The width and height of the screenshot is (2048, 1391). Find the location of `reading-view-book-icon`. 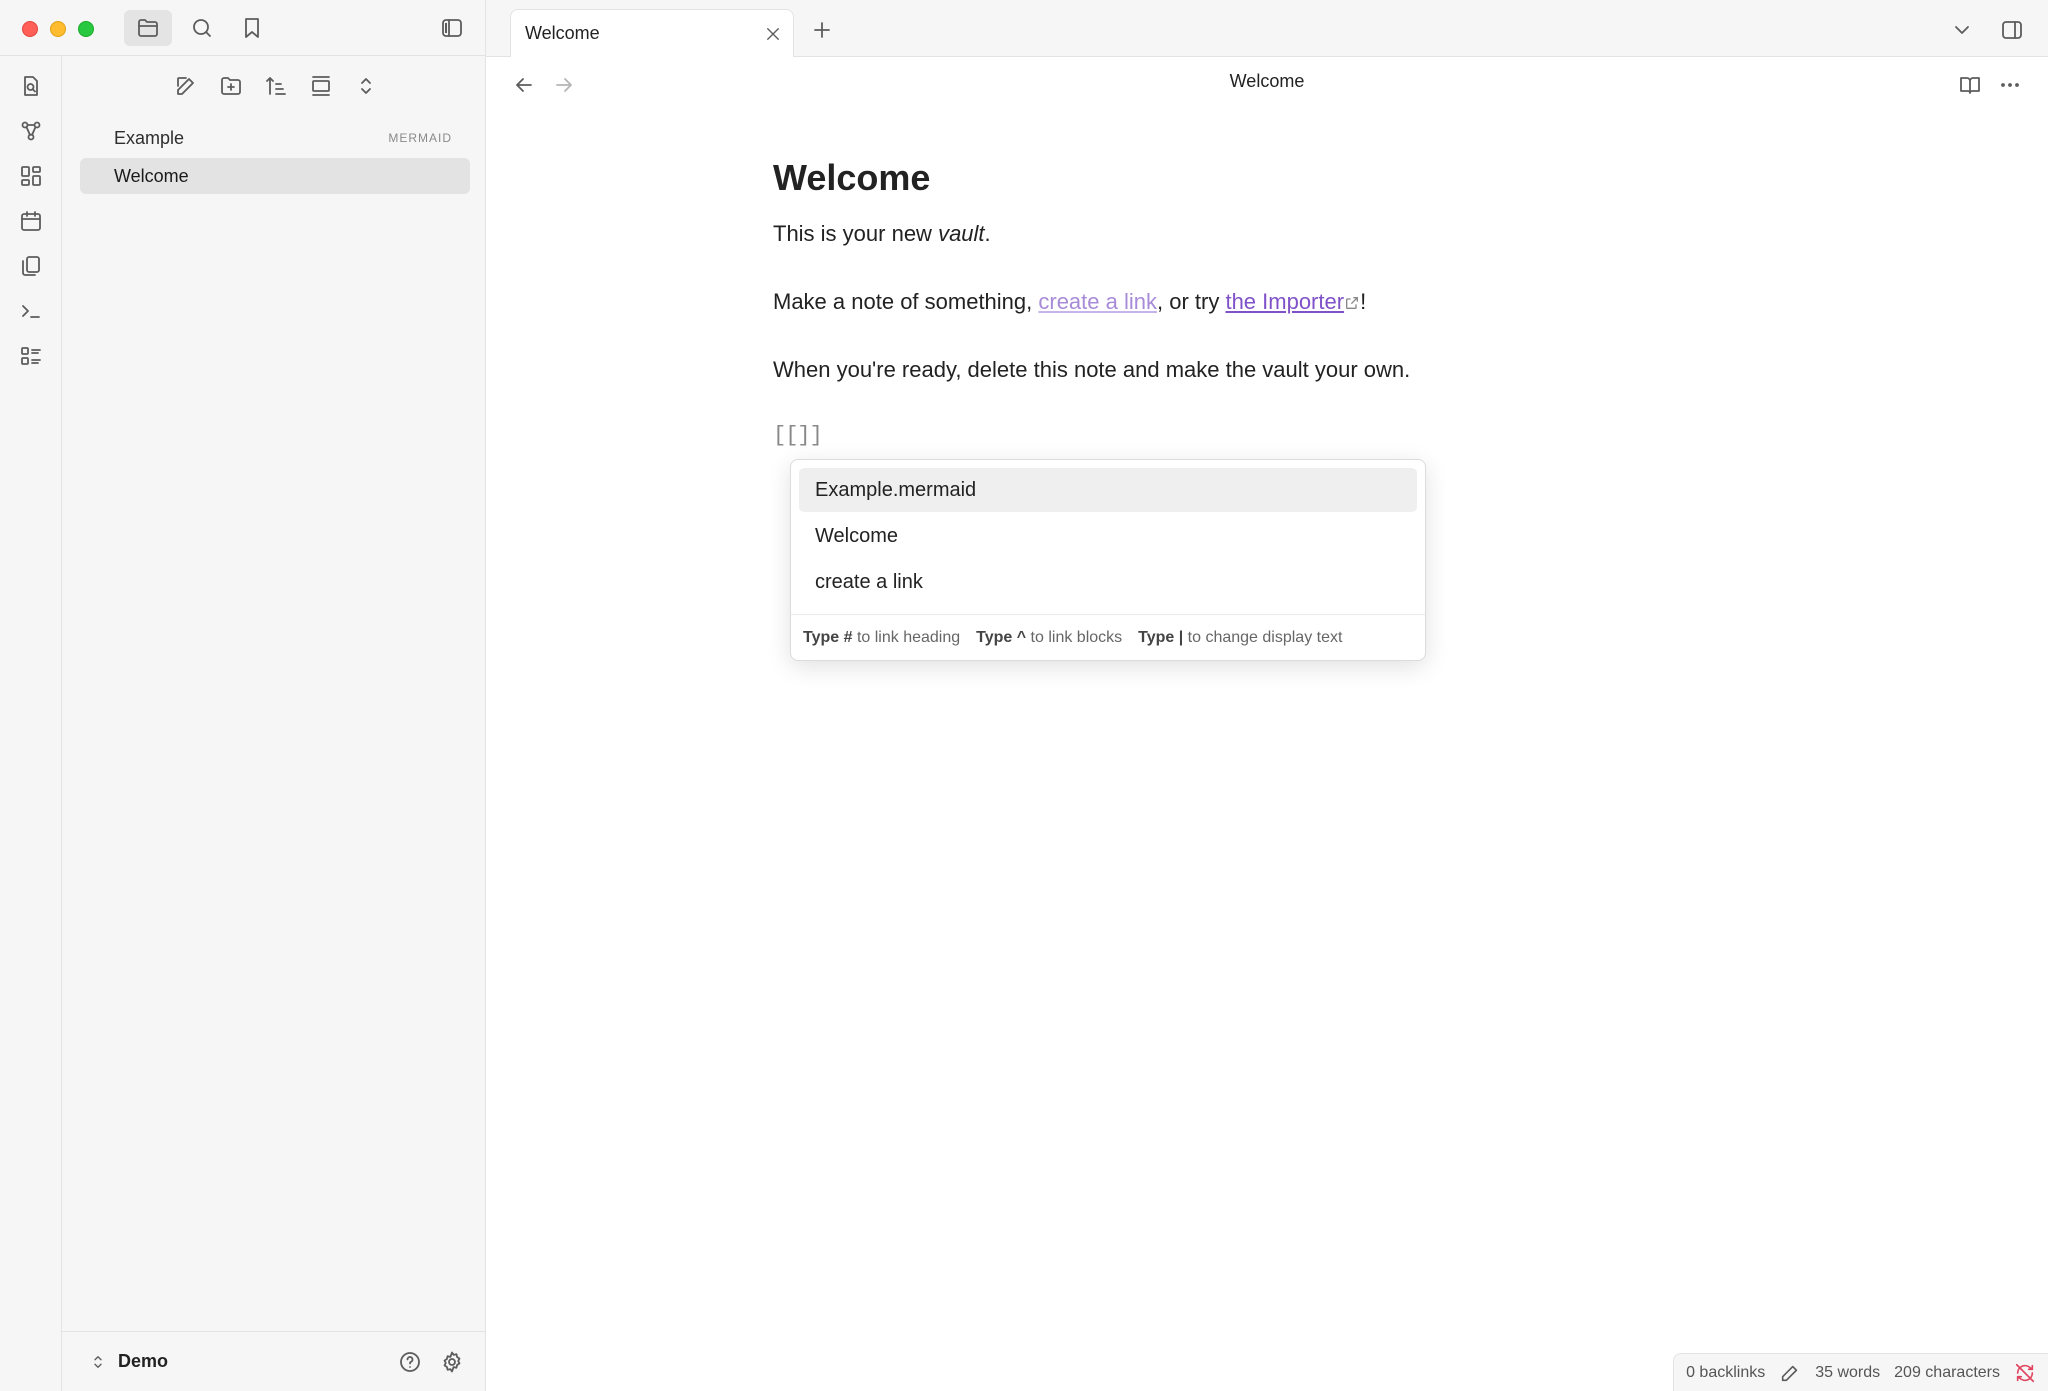

reading-view-book-icon is located at coordinates (1970, 85).